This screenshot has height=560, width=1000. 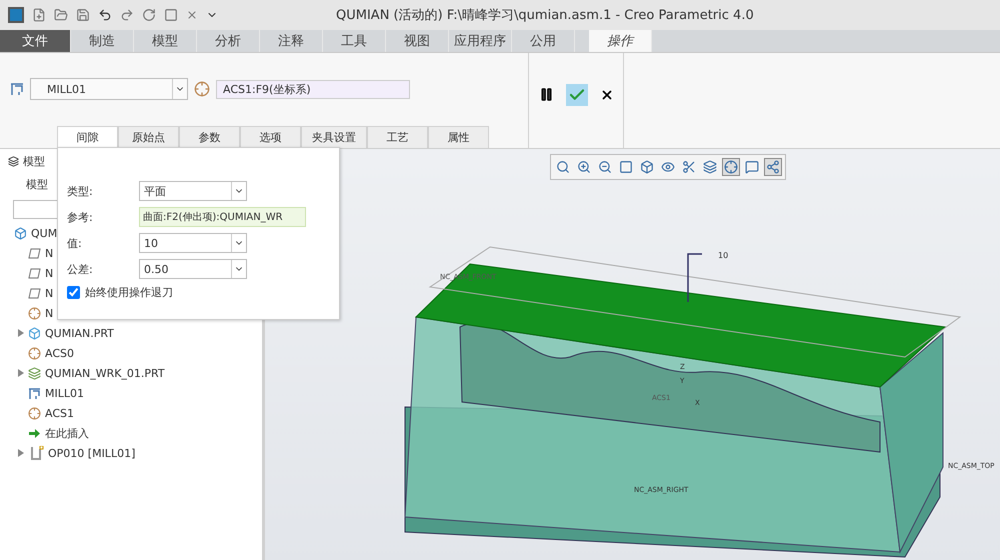 What do you see at coordinates (59, 413) in the screenshot?
I see `tree-item: ACS1` at bounding box center [59, 413].